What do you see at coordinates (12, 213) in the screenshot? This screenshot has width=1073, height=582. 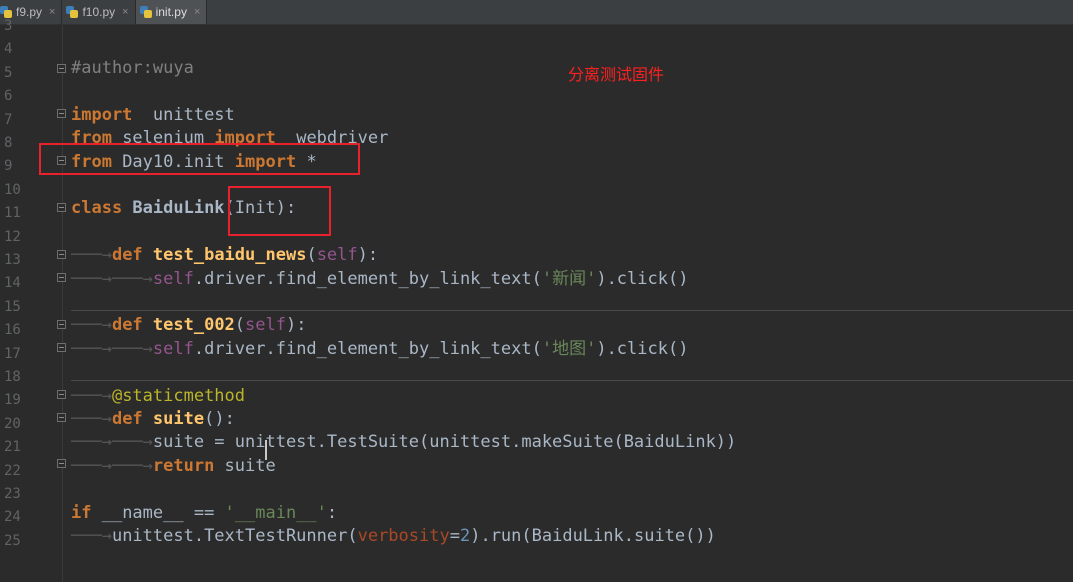 I see `line-number: 11` at bounding box center [12, 213].